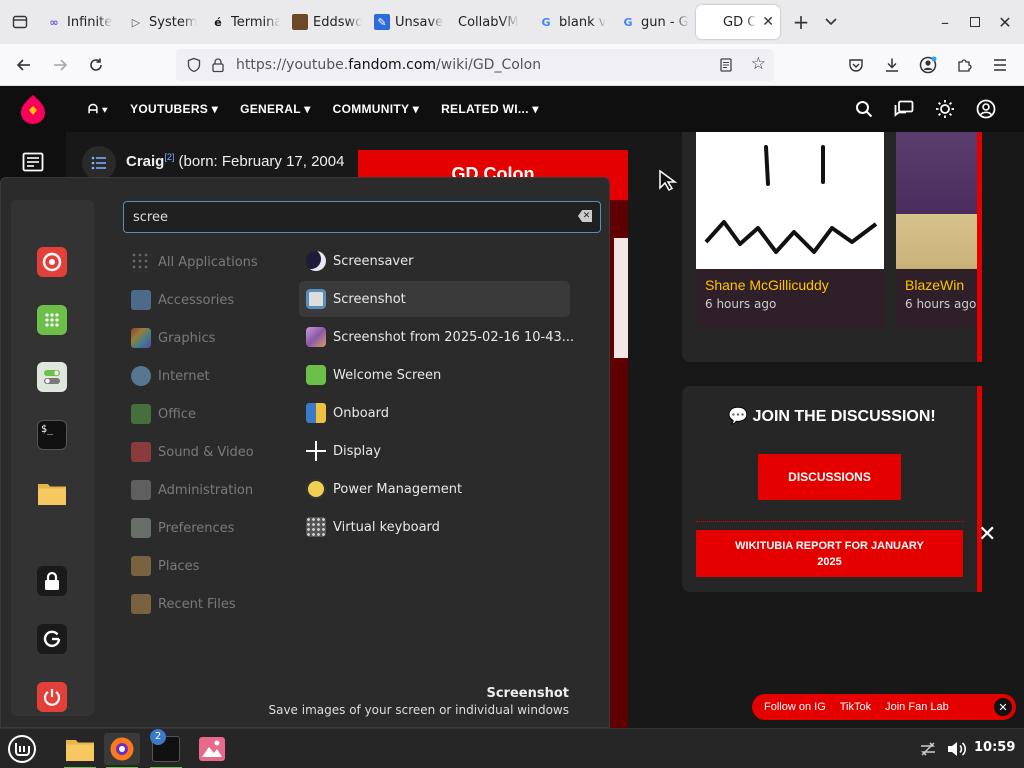 The image size is (1024, 768). Describe the element at coordinates (33, 162) in the screenshot. I see `article-icon` at that location.